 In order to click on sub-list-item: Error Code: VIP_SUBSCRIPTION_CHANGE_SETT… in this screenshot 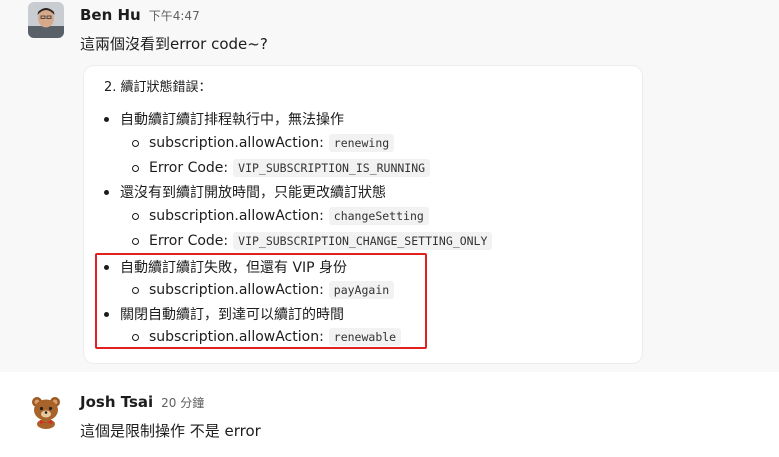, I will do `click(312, 241)`.